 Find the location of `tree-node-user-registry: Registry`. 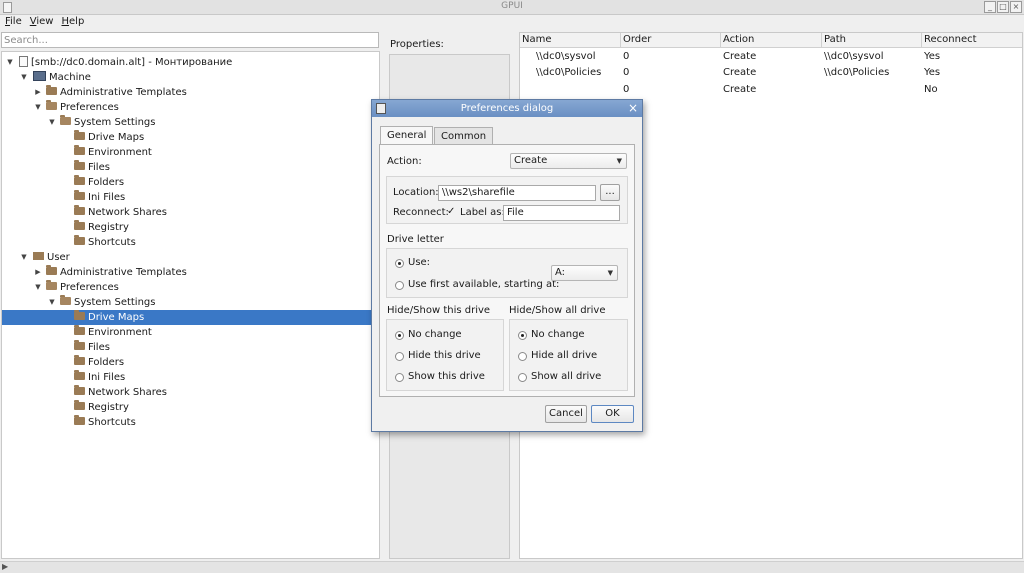

tree-node-user-registry: Registry is located at coordinates (190, 407).